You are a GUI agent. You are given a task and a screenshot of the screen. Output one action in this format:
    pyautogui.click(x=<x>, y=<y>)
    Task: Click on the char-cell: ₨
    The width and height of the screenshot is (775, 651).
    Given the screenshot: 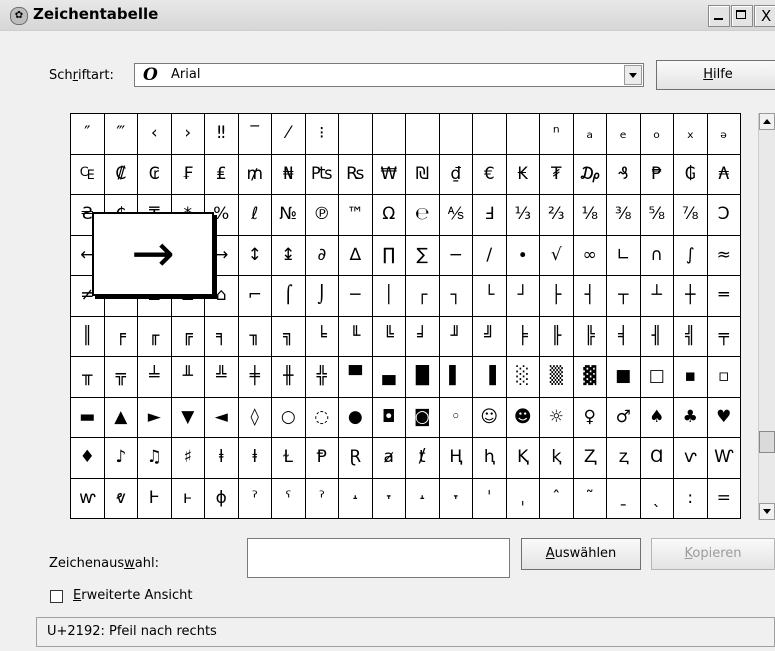 What is the action you would take?
    pyautogui.click(x=356, y=174)
    